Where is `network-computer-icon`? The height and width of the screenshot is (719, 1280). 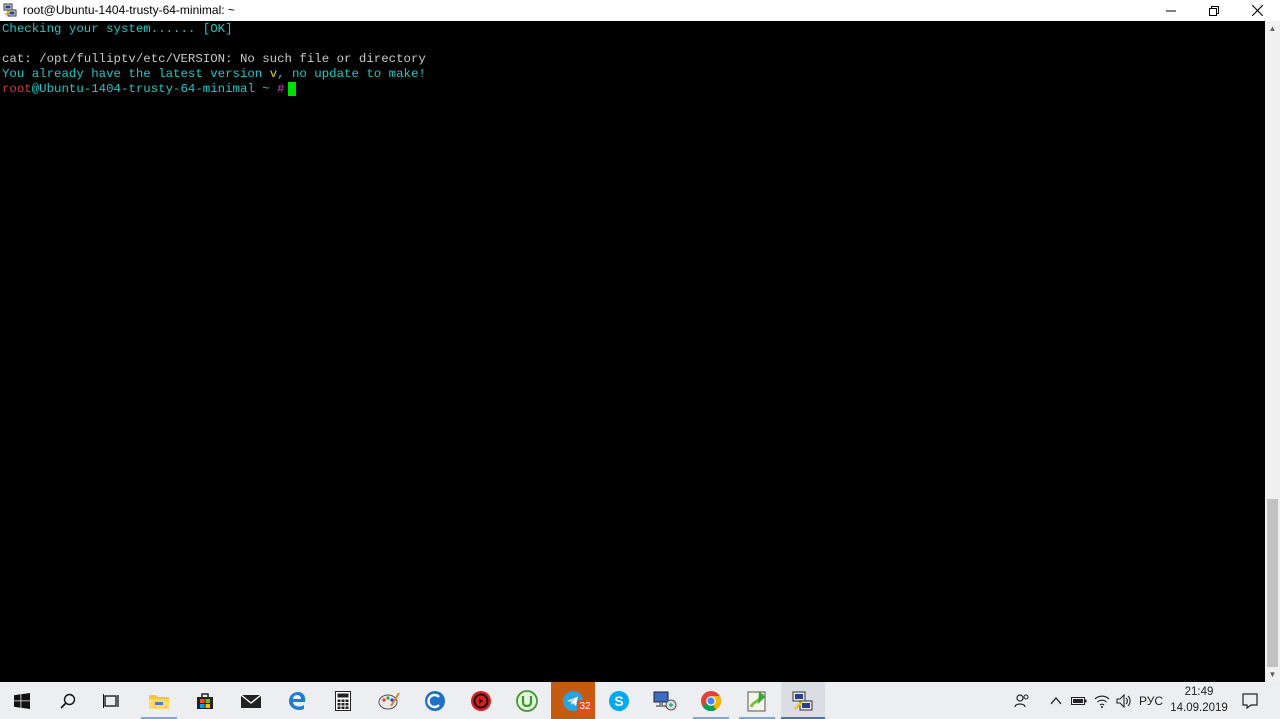 network-computer-icon is located at coordinates (665, 700).